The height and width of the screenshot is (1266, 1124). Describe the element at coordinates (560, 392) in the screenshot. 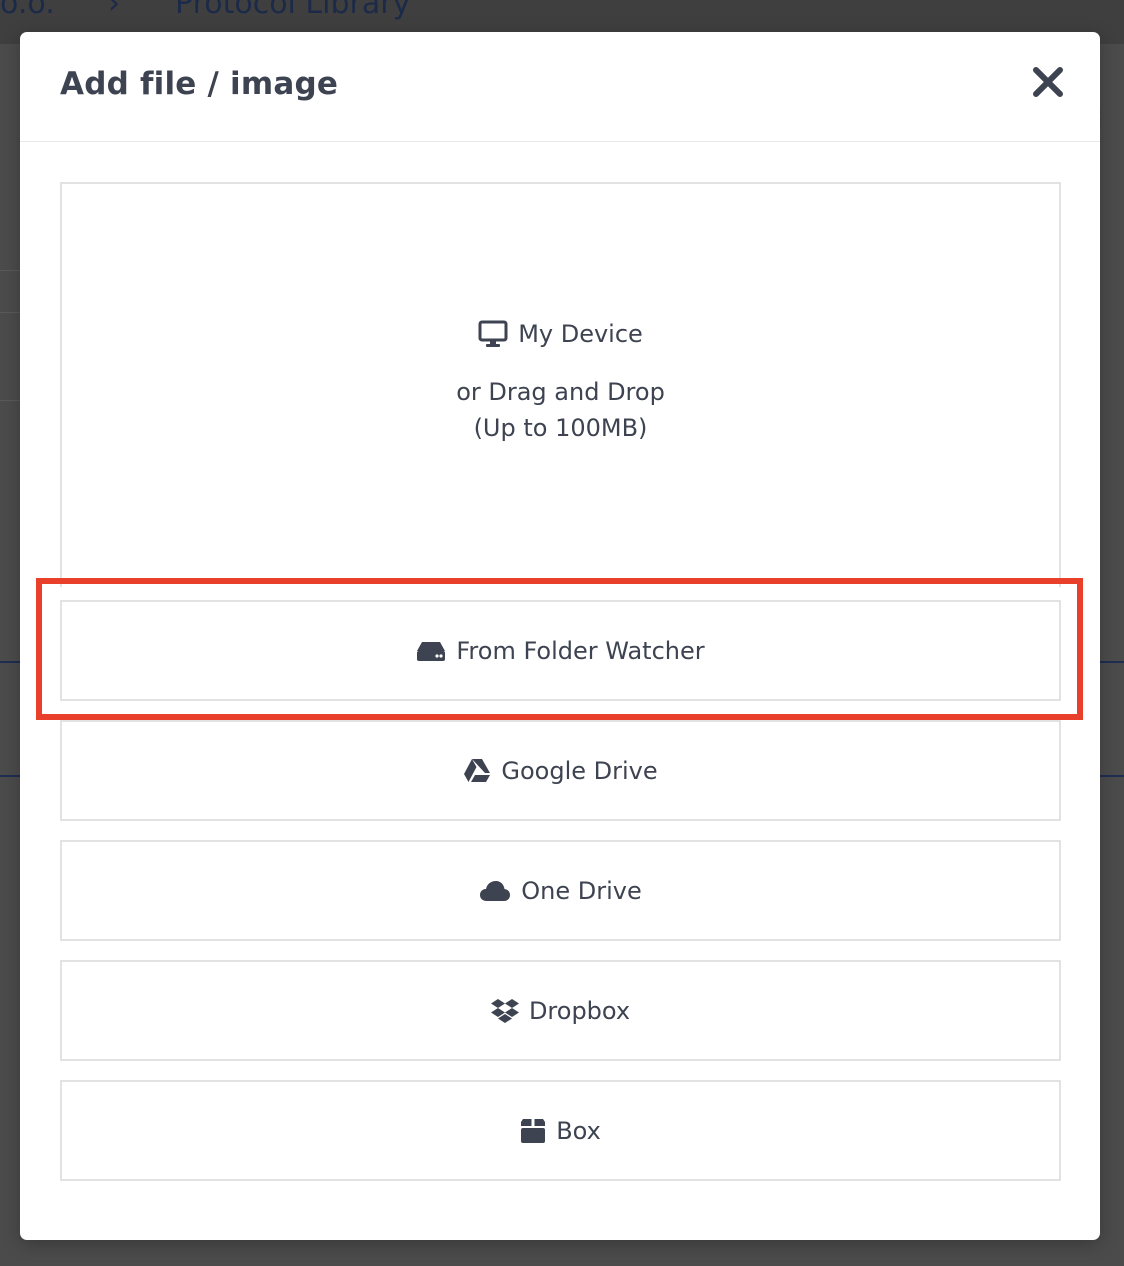

I see `drag-drop-text: or Drag and Drop` at that location.